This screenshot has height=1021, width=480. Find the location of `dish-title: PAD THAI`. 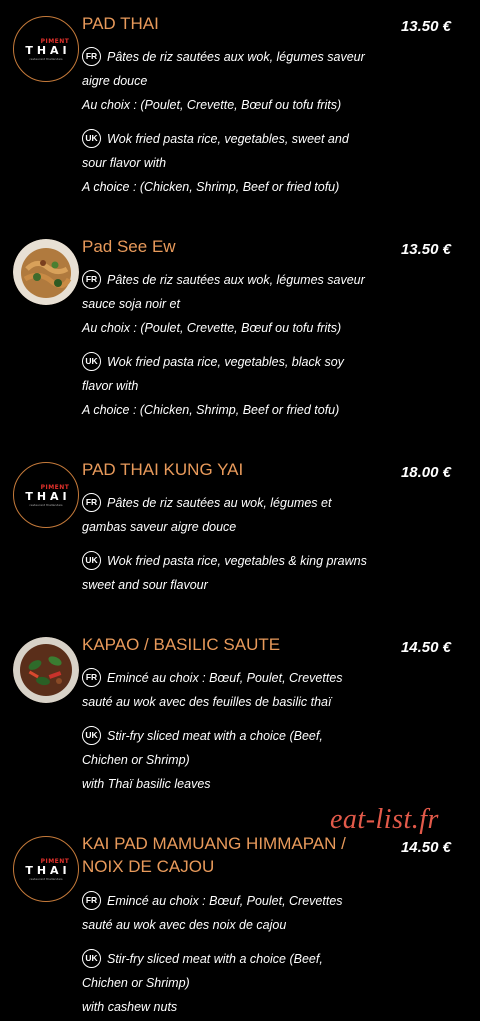

dish-title: PAD THAI is located at coordinates (120, 23).